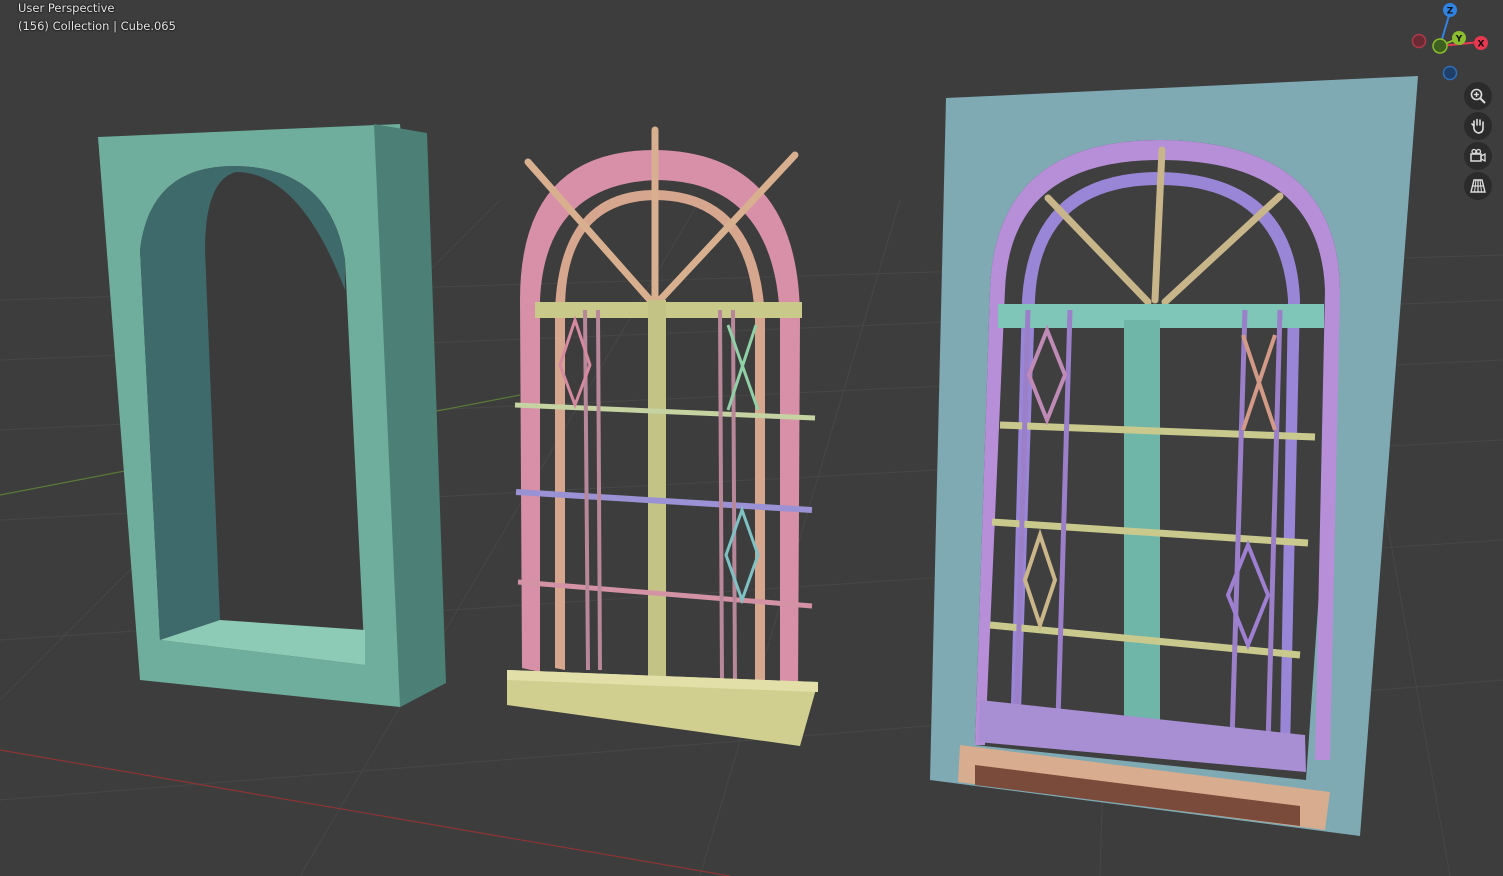 The image size is (1503, 876). What do you see at coordinates (662, 436) in the screenshot?
I see `middle-window-object` at bounding box center [662, 436].